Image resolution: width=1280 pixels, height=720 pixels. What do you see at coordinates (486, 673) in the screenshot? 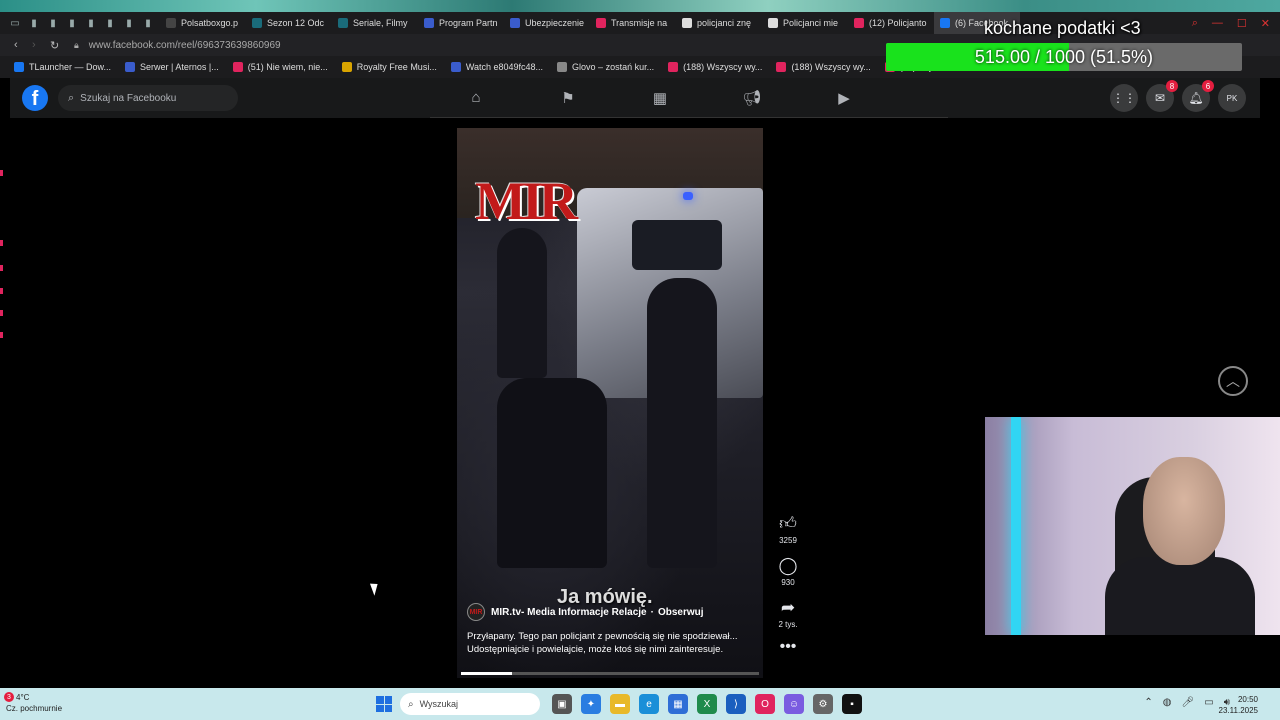
I see `reel-progress-fill` at bounding box center [486, 673].